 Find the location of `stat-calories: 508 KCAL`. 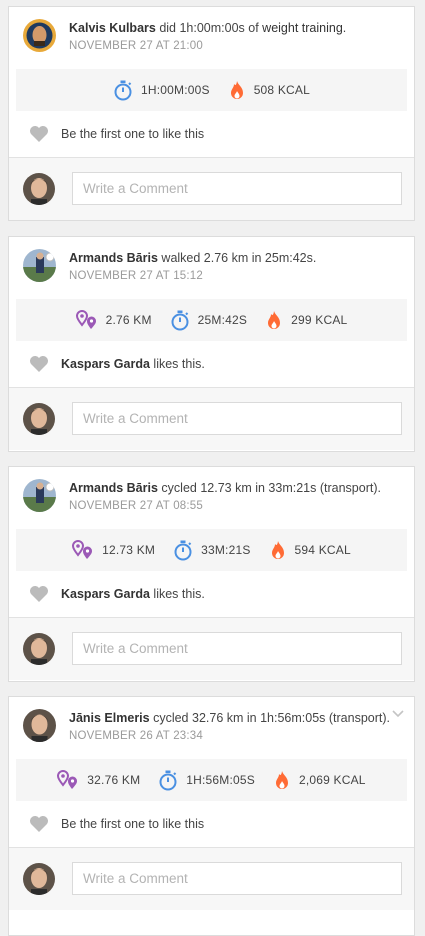

stat-calories: 508 KCAL is located at coordinates (269, 90).